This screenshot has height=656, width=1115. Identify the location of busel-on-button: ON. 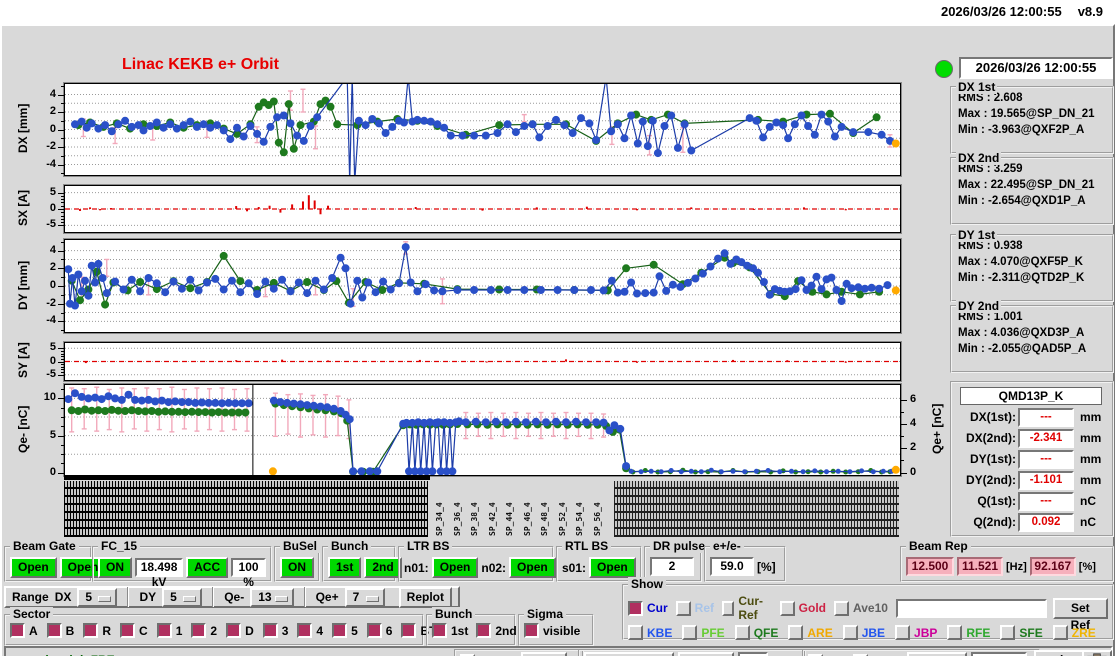
(297, 567).